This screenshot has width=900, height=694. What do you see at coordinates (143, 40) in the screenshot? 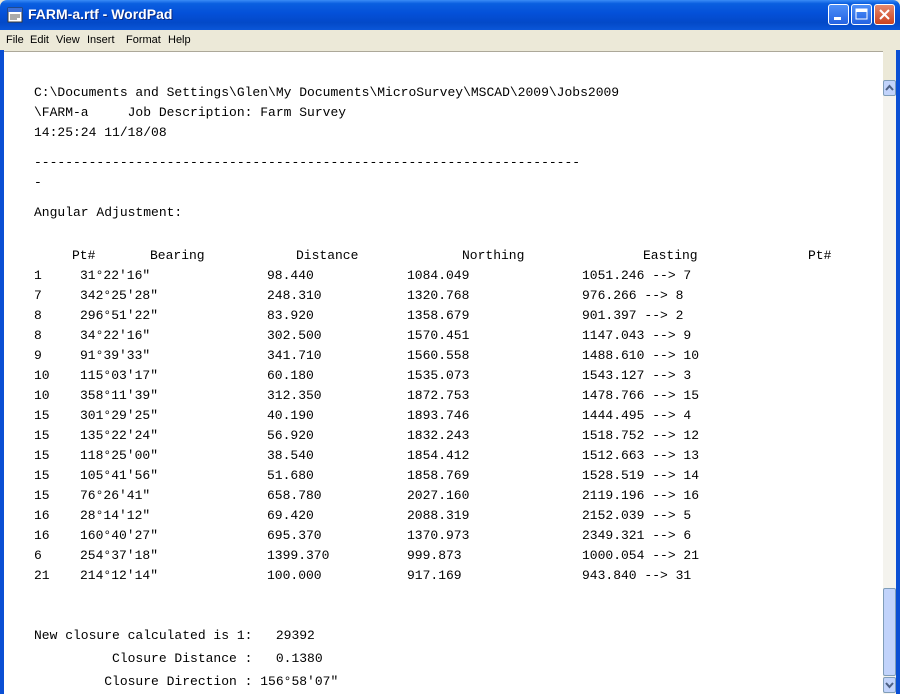
I see `menu-format: Format` at bounding box center [143, 40].